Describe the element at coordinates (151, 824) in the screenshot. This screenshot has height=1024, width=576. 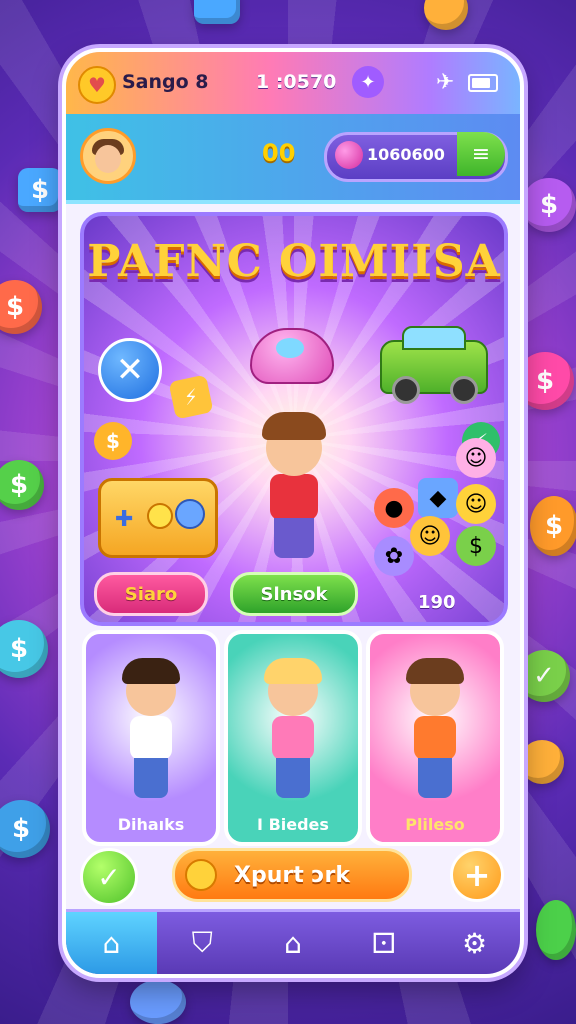
I see `character-name: Dihaıks` at that location.